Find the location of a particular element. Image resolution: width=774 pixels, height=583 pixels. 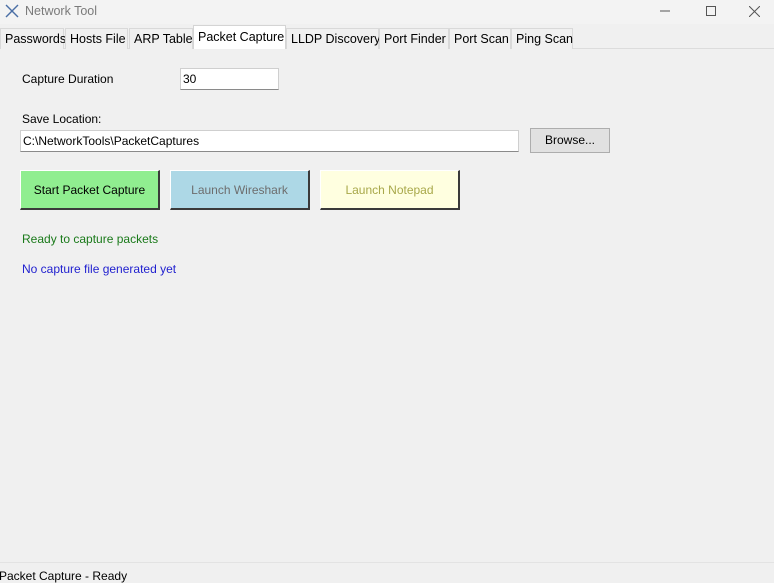

capture-duration-field: 30 is located at coordinates (229, 79).